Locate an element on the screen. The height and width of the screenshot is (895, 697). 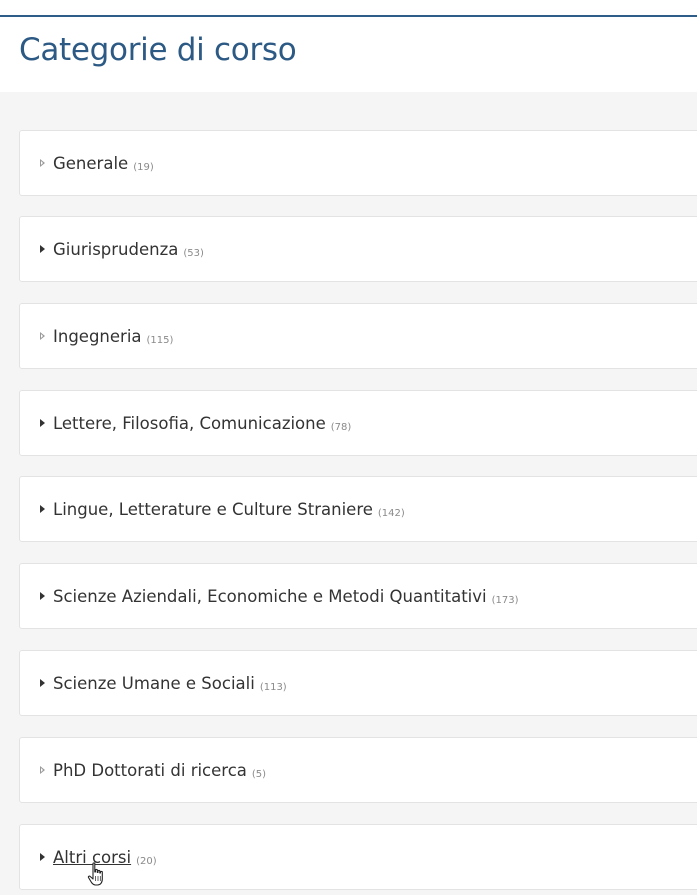
category-count: (113) is located at coordinates (273, 687).